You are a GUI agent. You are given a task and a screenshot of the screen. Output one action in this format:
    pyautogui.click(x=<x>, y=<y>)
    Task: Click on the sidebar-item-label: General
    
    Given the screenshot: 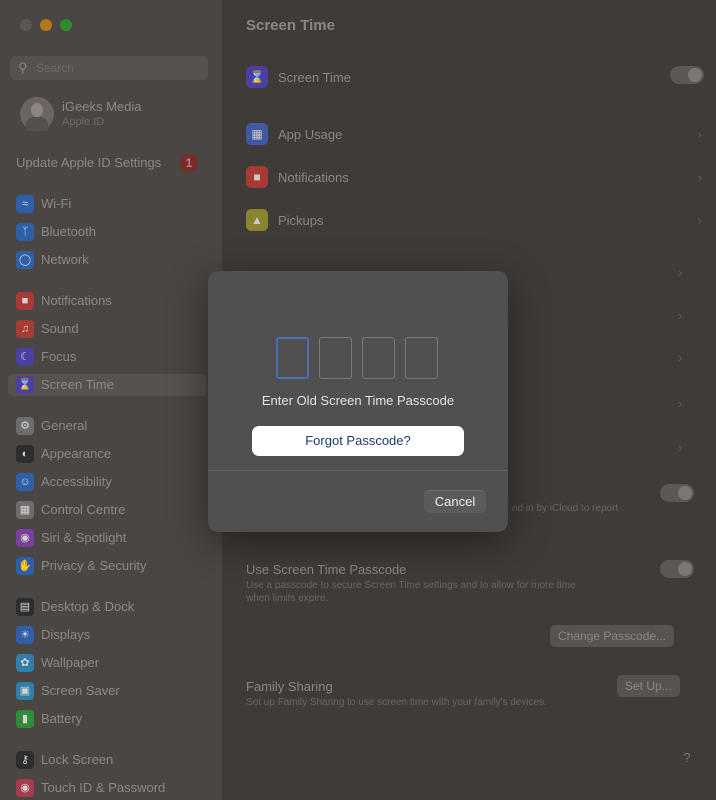 What is the action you would take?
    pyautogui.click(x=64, y=425)
    